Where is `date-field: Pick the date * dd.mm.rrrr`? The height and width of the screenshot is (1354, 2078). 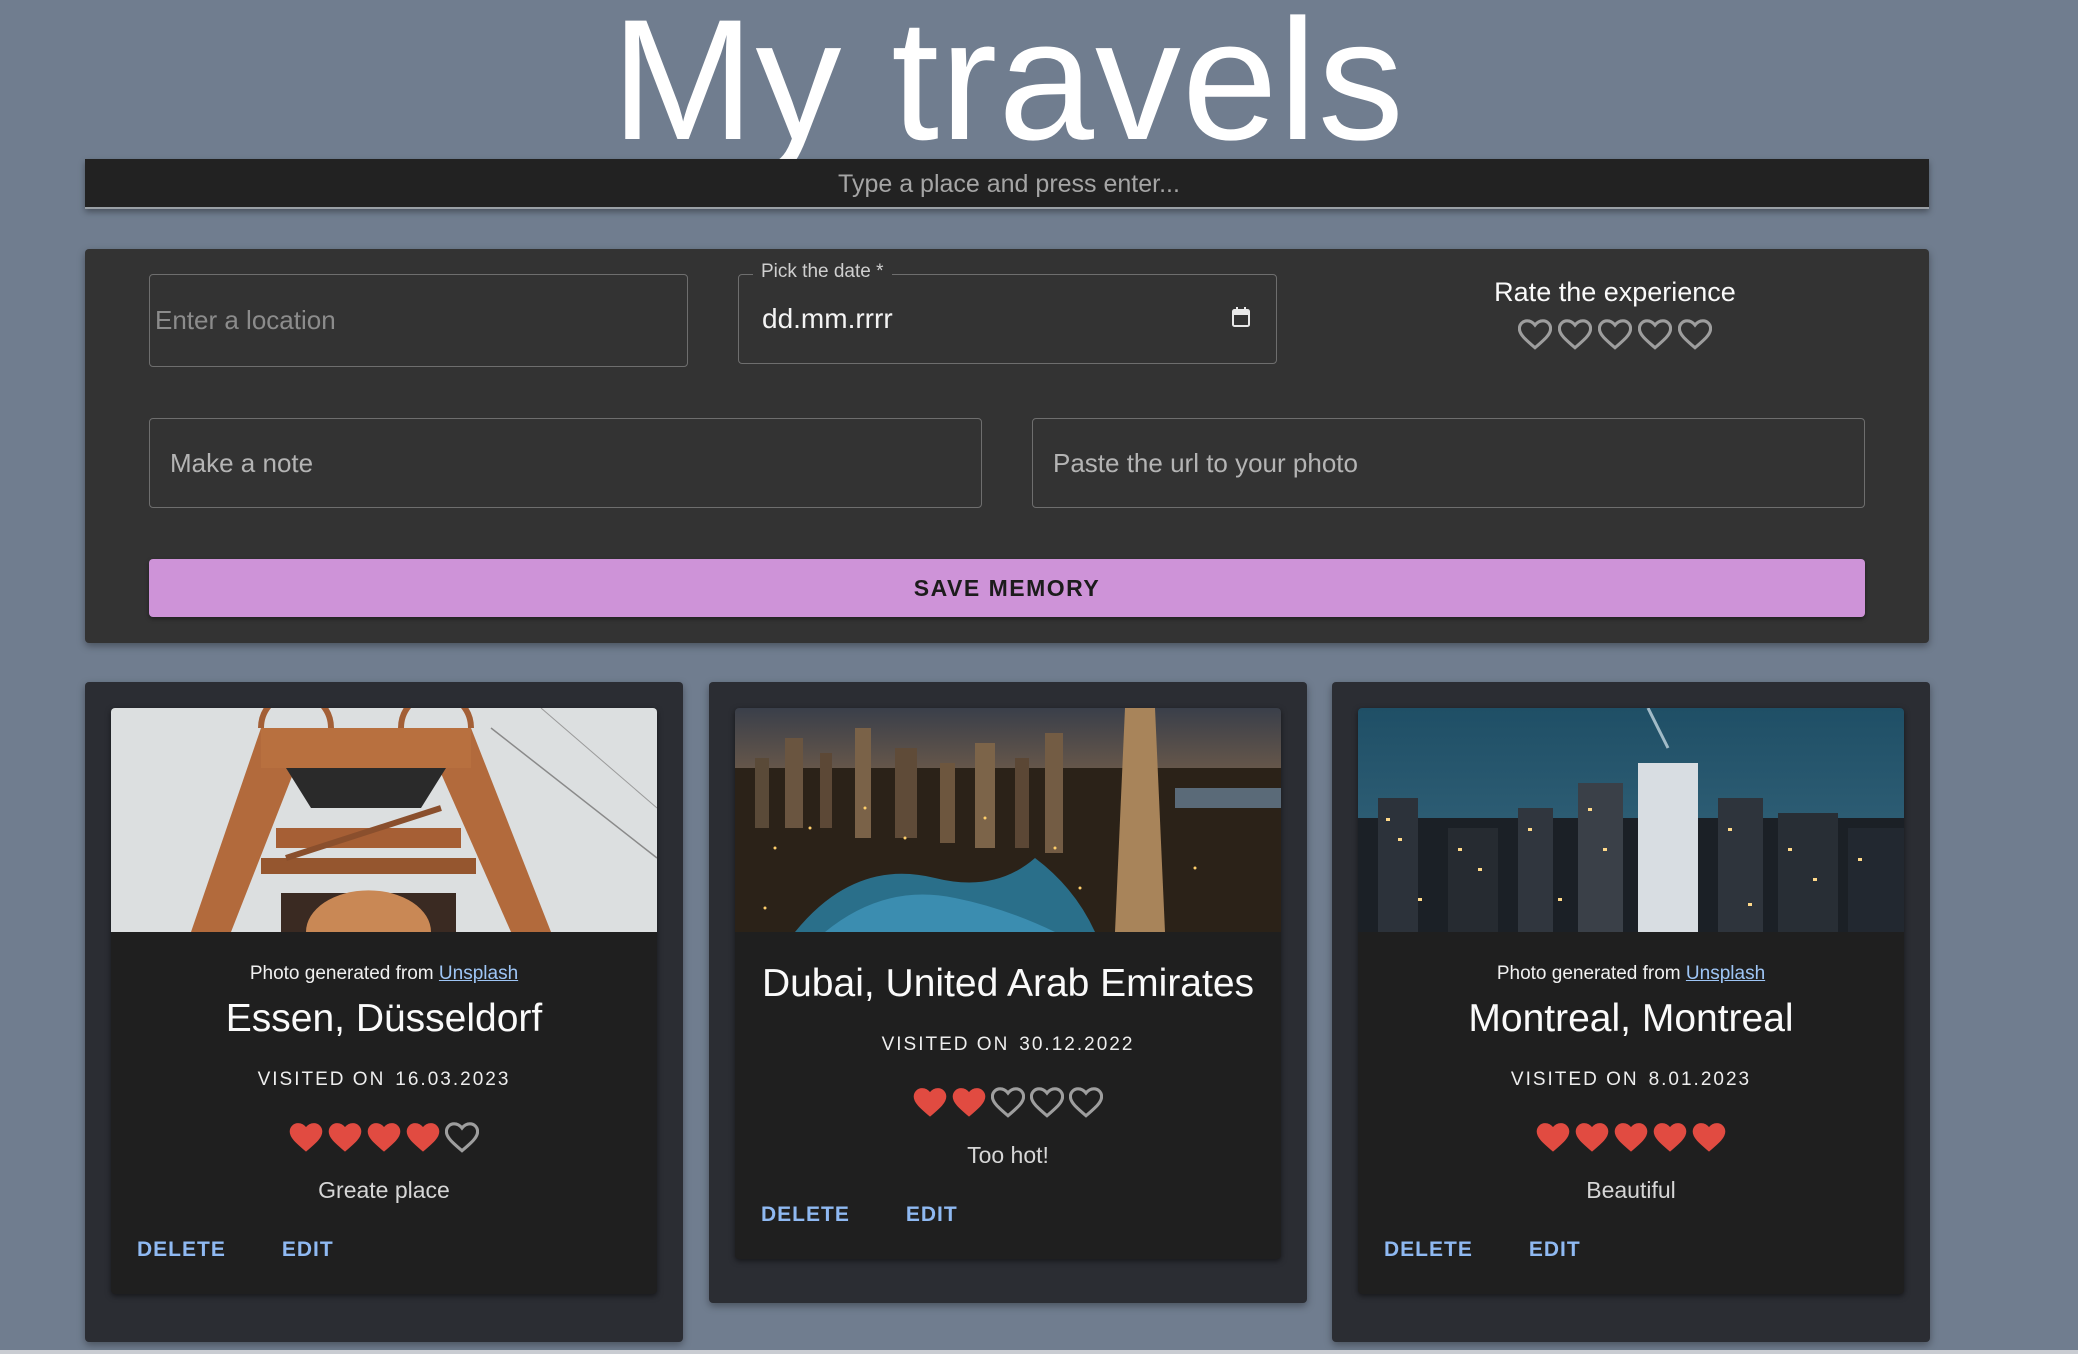 date-field: Pick the date * dd.mm.rrrr is located at coordinates (1007, 312).